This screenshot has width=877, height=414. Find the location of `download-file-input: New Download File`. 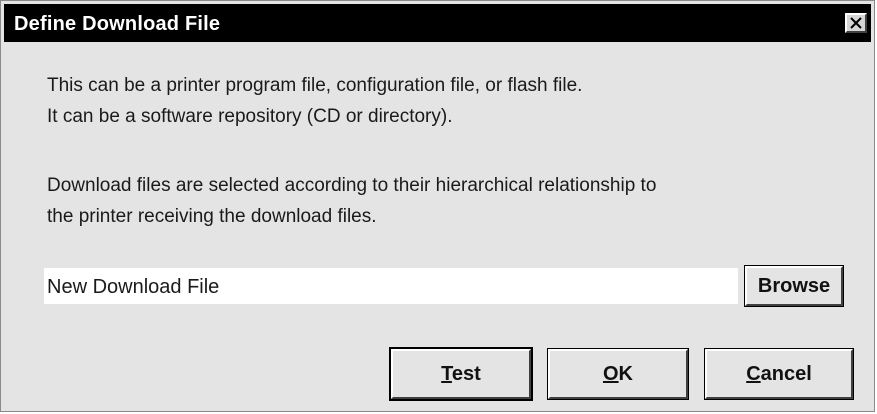

download-file-input: New Download File is located at coordinates (391, 286).